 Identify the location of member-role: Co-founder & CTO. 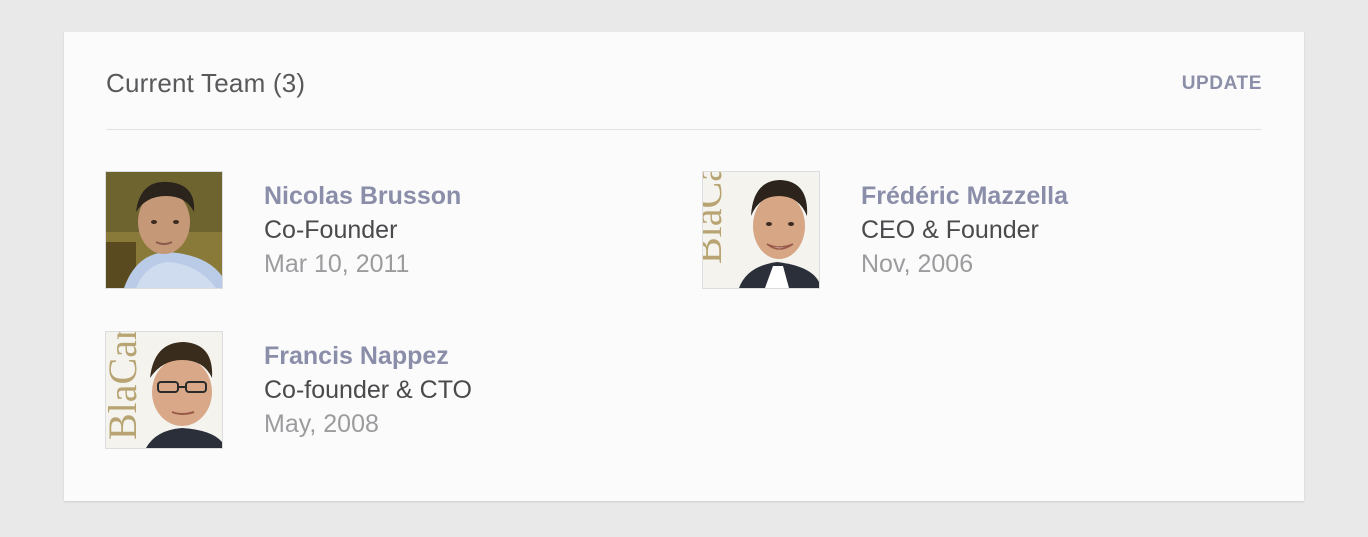
(368, 390).